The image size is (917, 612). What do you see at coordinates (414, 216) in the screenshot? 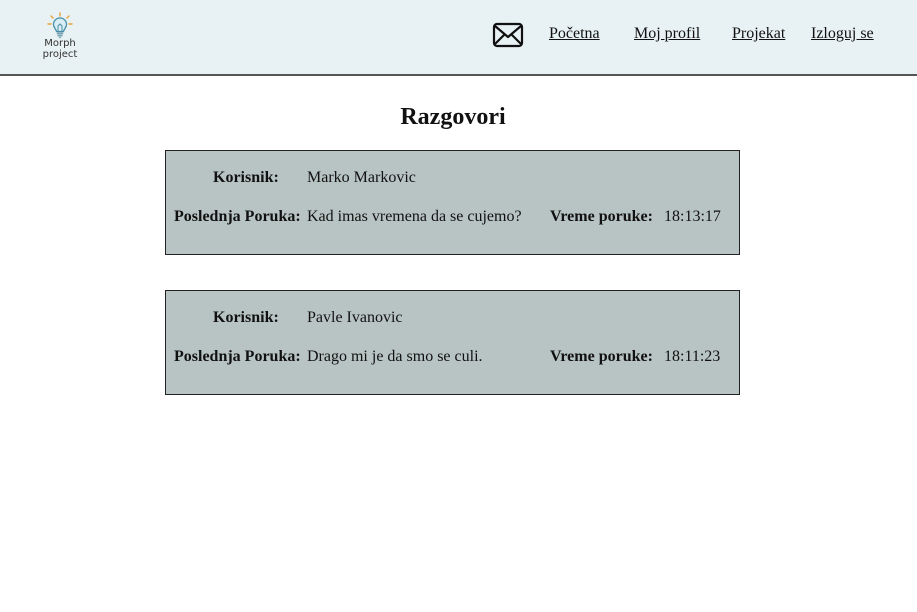
I see `last-message-text: Kad imas vremena da se cujemo?` at bounding box center [414, 216].